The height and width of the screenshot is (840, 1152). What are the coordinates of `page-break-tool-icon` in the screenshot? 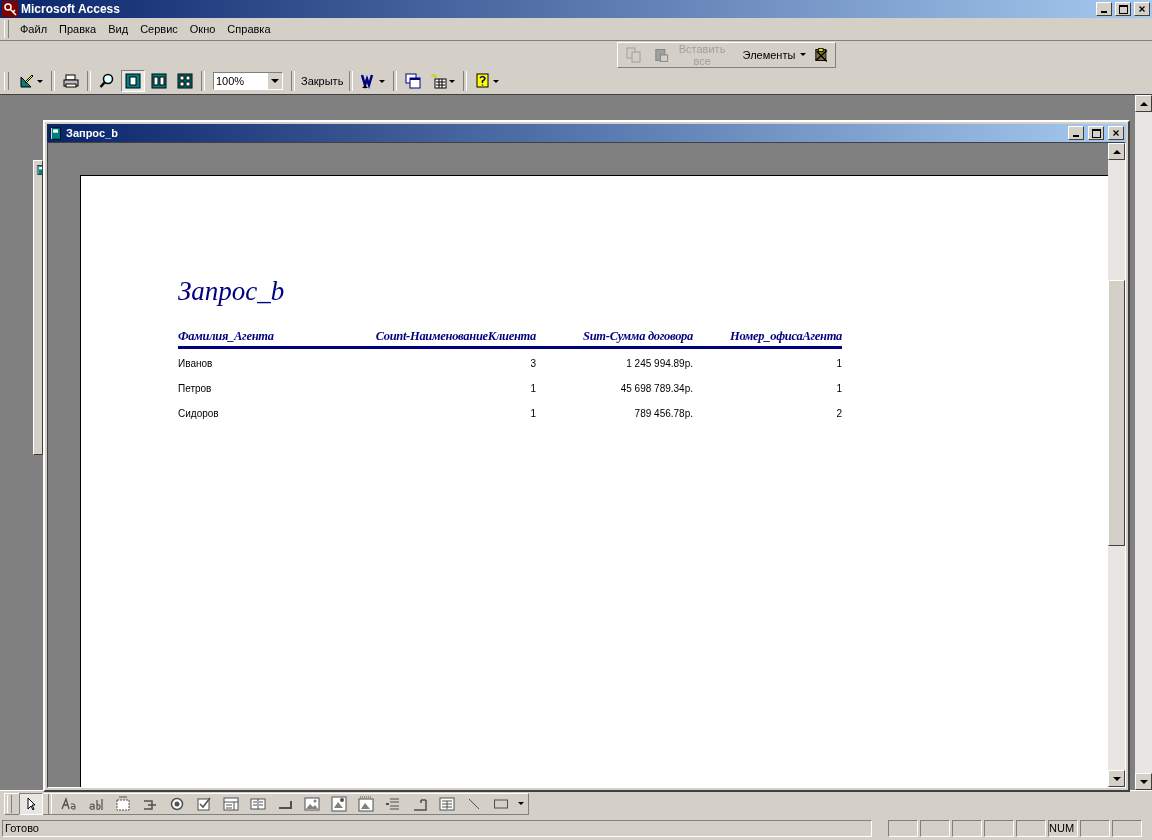 It's located at (393, 803).